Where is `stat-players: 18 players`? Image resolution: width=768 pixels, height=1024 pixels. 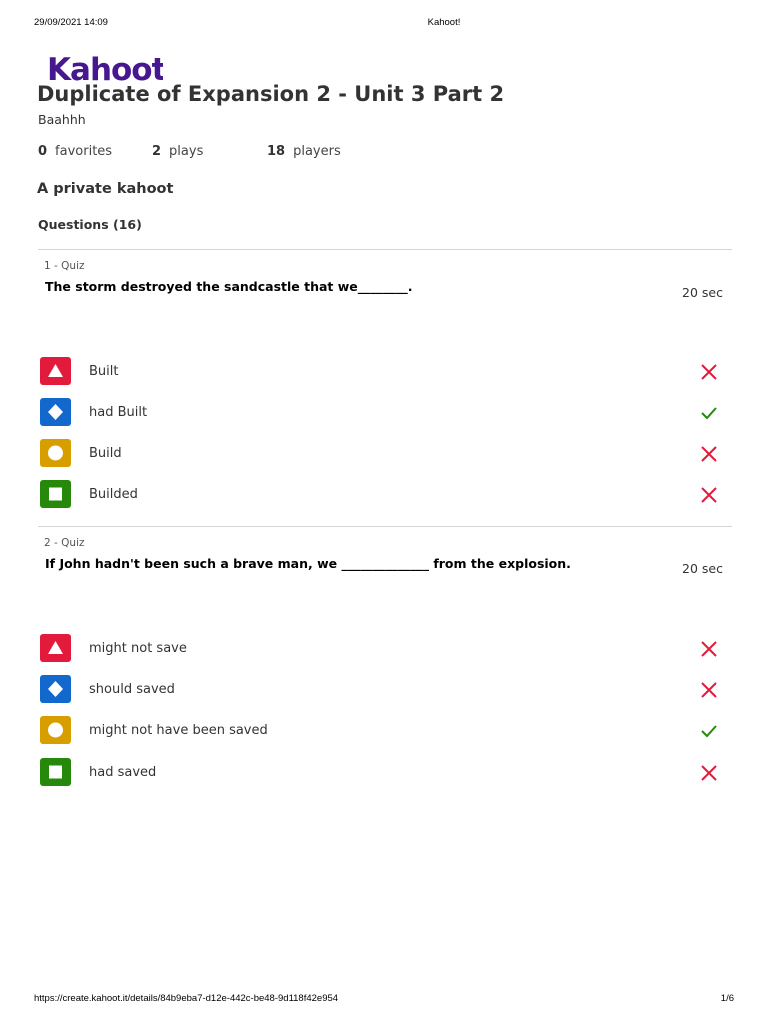
stat-players: 18 players is located at coordinates (304, 151).